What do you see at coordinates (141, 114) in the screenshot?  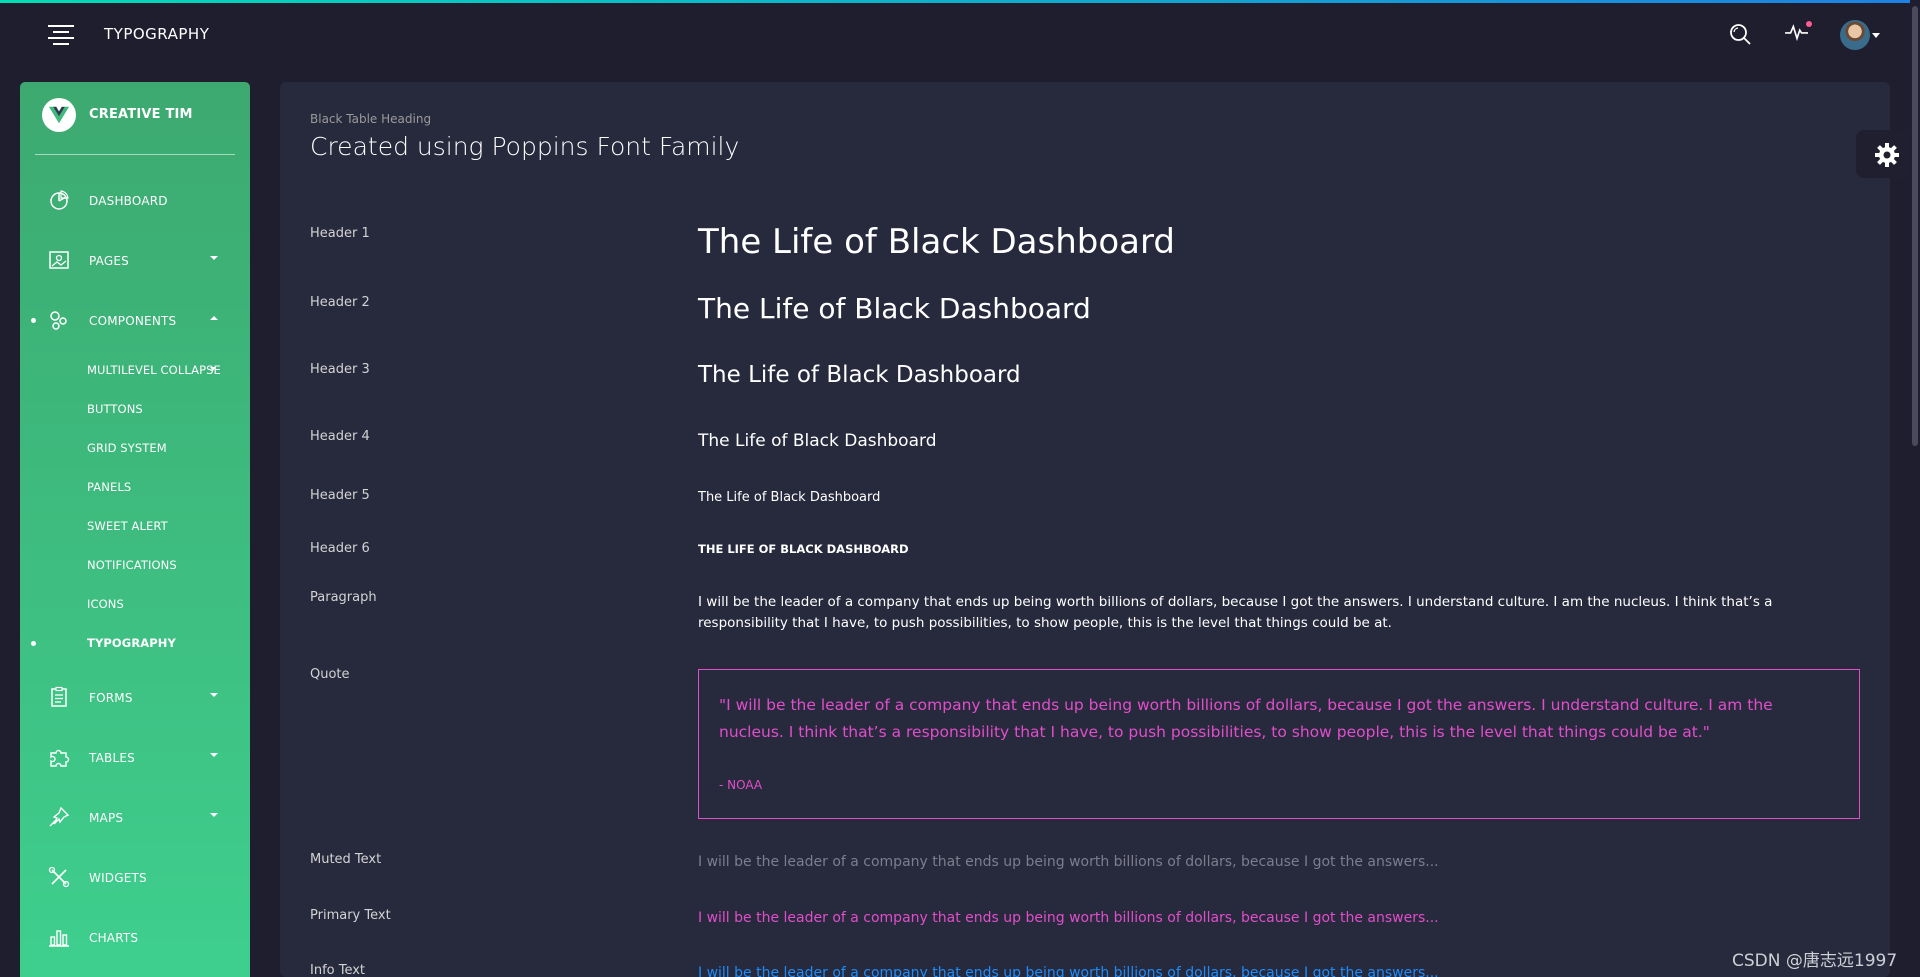 I see `sidebar-brand: CREATIVE TIM` at bounding box center [141, 114].